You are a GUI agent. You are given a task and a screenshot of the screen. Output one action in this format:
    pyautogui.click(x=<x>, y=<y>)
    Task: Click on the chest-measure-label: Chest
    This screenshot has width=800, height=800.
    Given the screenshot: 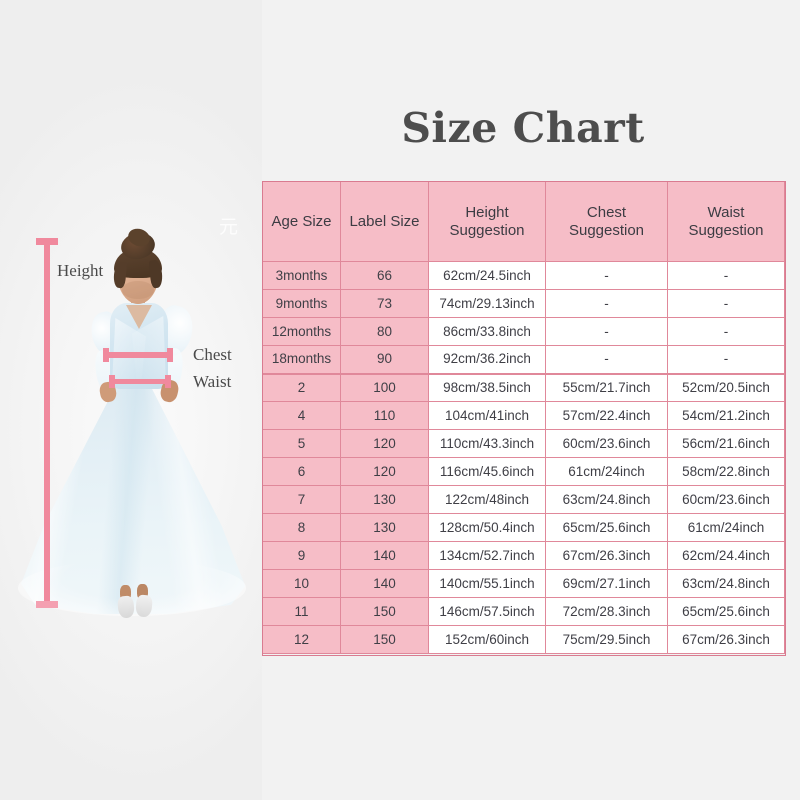 What is the action you would take?
    pyautogui.click(x=212, y=354)
    